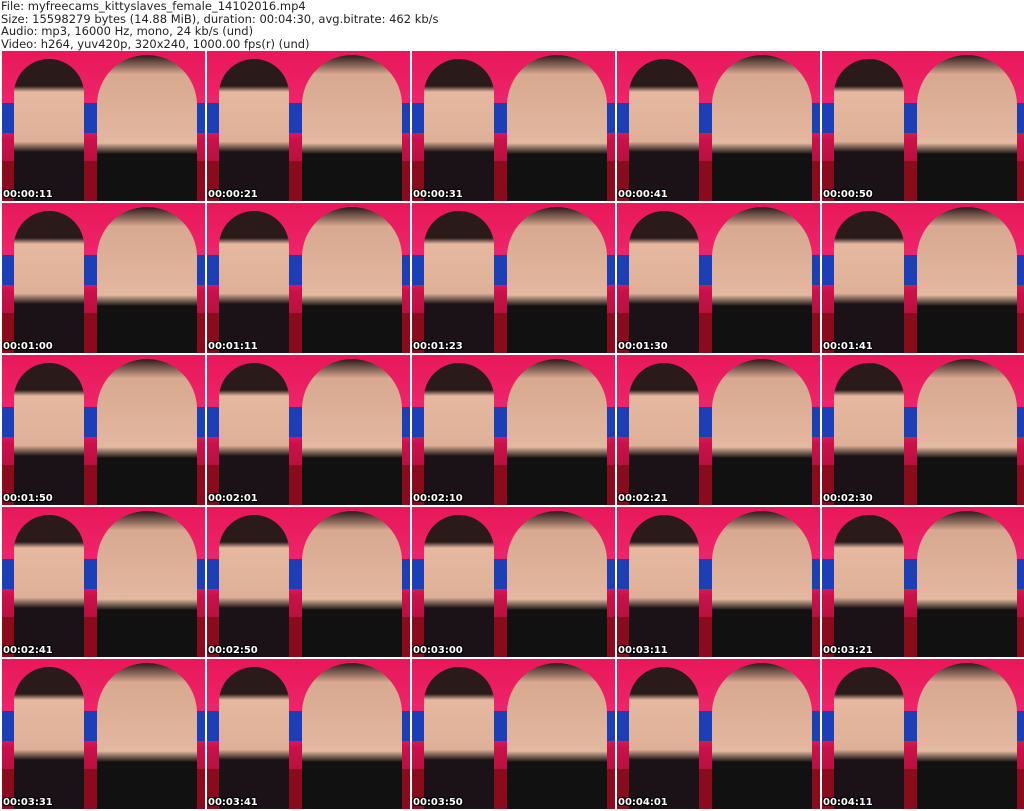  What do you see at coordinates (848, 194) in the screenshot?
I see `timestamp-label: 00:00:50` at bounding box center [848, 194].